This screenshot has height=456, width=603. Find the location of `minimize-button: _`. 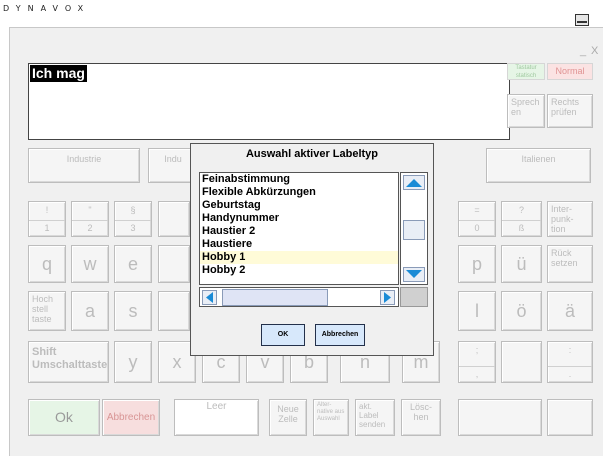

minimize-button: _ is located at coordinates (583, 51).